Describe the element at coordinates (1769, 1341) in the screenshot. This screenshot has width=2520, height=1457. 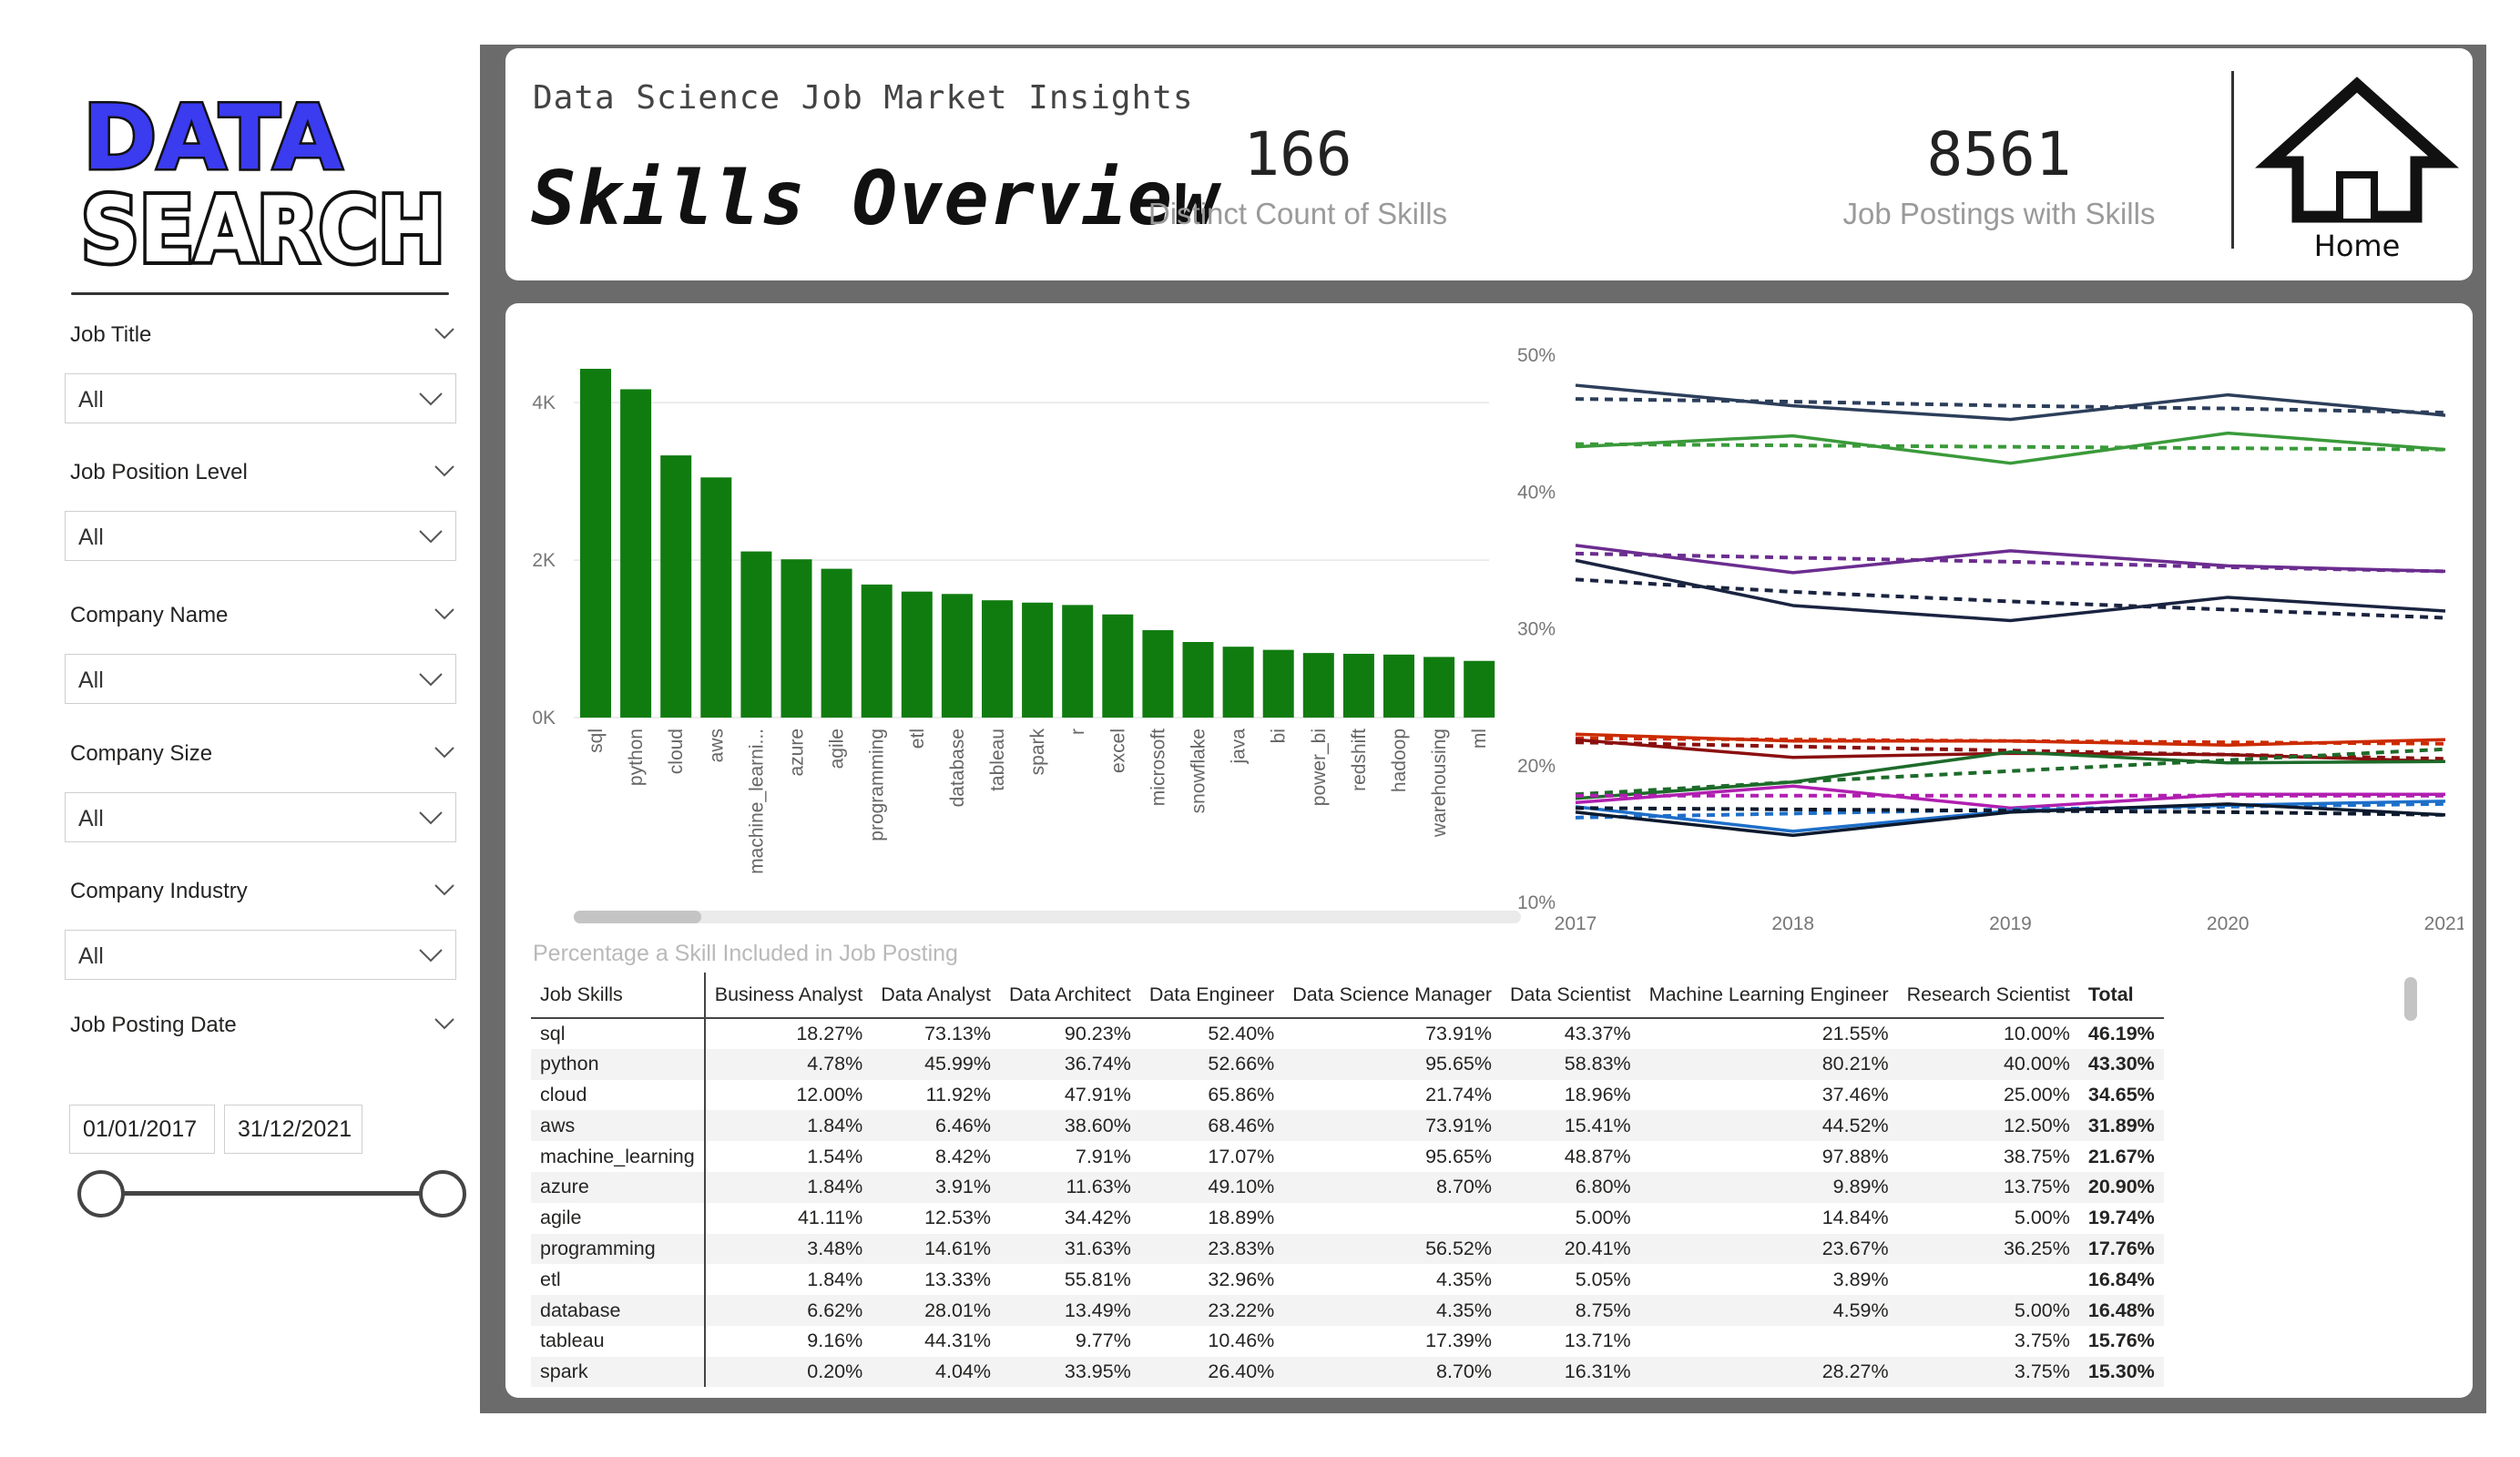
I see `value-cell` at that location.